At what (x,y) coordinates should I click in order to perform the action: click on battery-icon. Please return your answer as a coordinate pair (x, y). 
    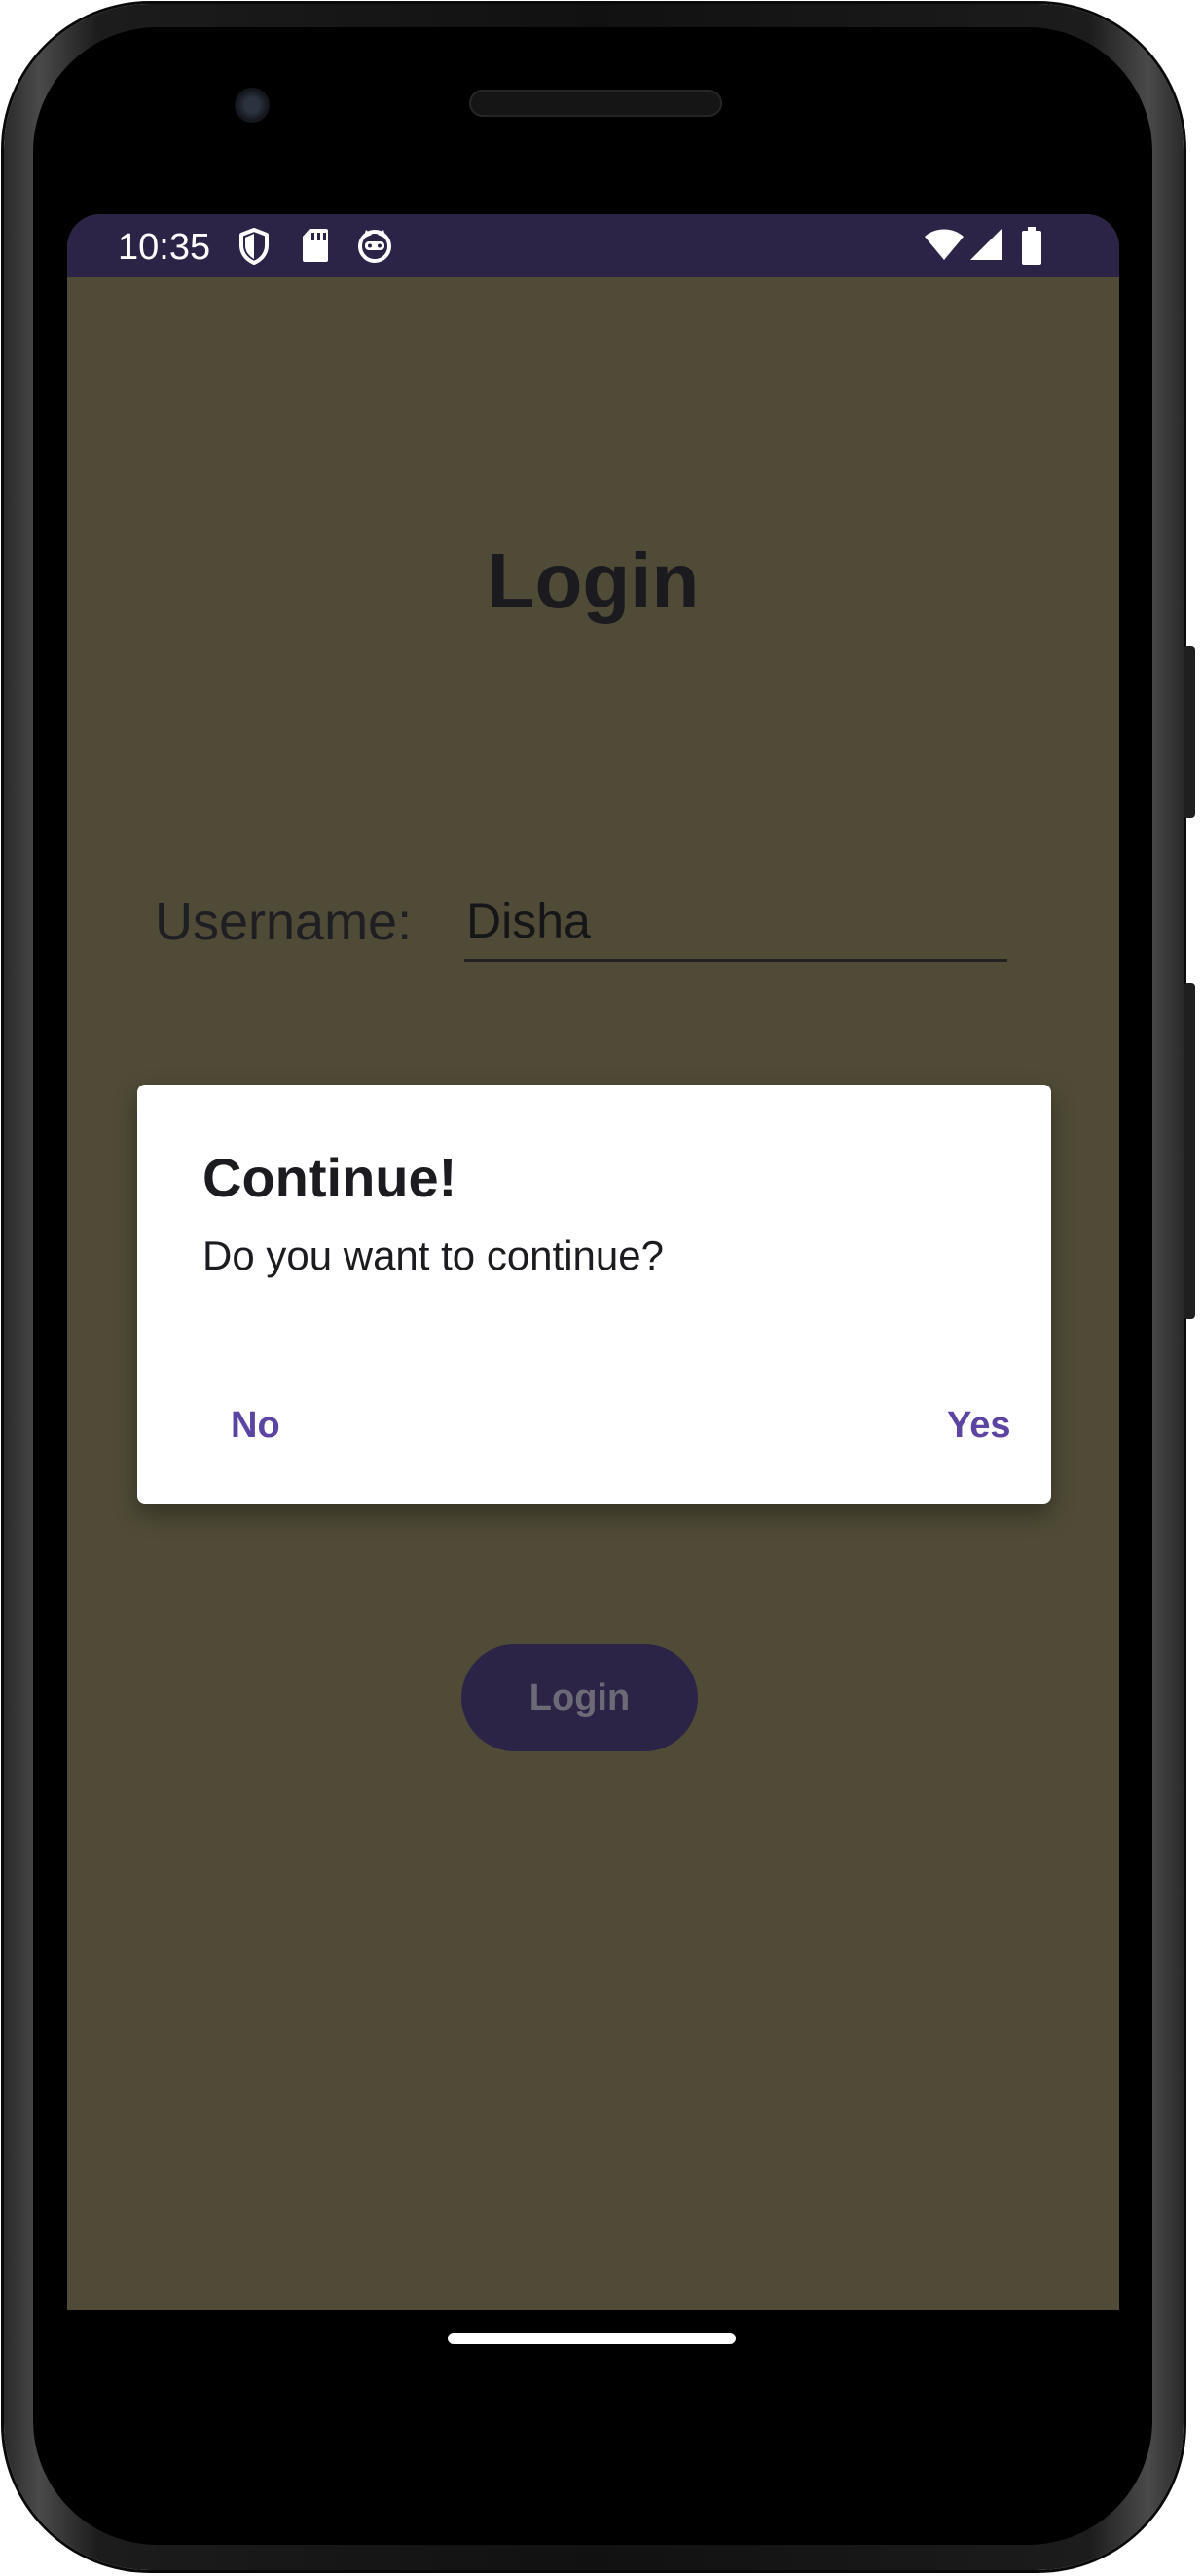
    Looking at the image, I should click on (1031, 246).